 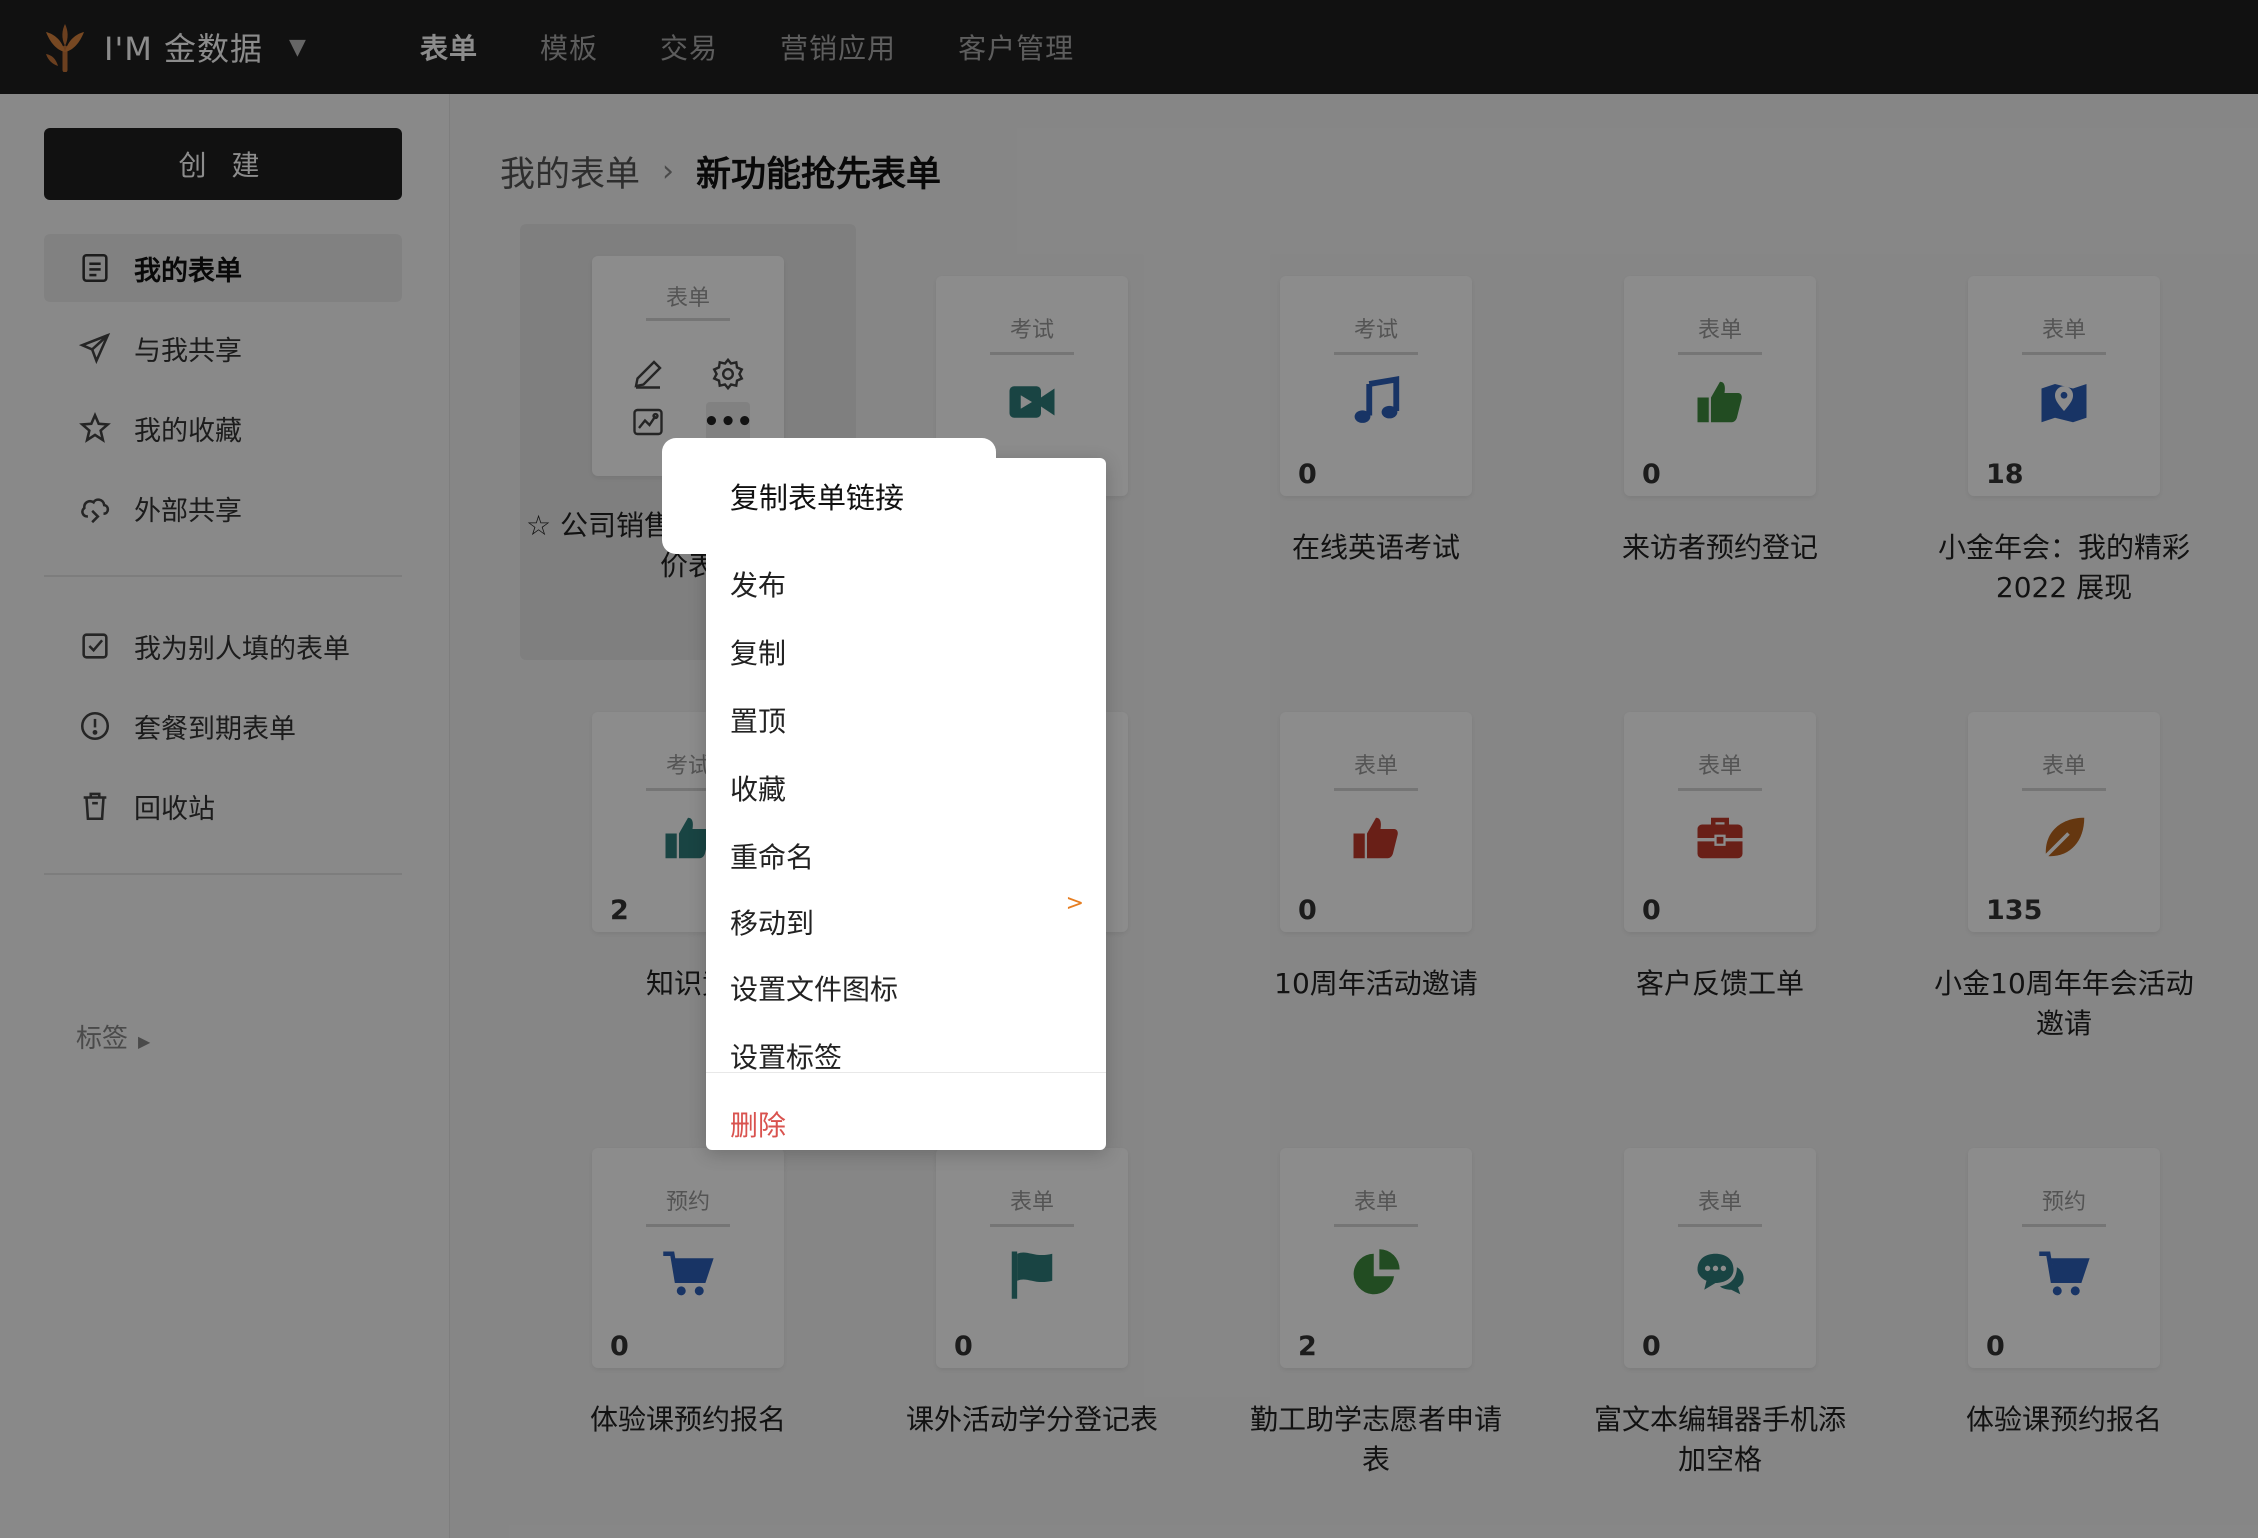 I want to click on menu-item-set-file-icon: 设置文件图标, so click(x=814, y=988).